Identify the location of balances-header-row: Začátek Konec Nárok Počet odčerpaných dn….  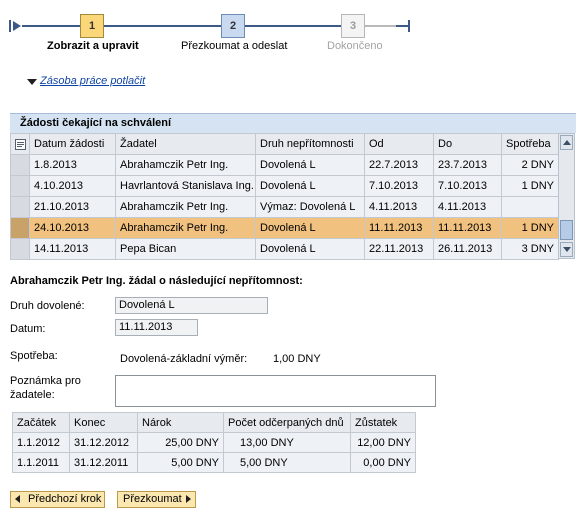
(214, 422).